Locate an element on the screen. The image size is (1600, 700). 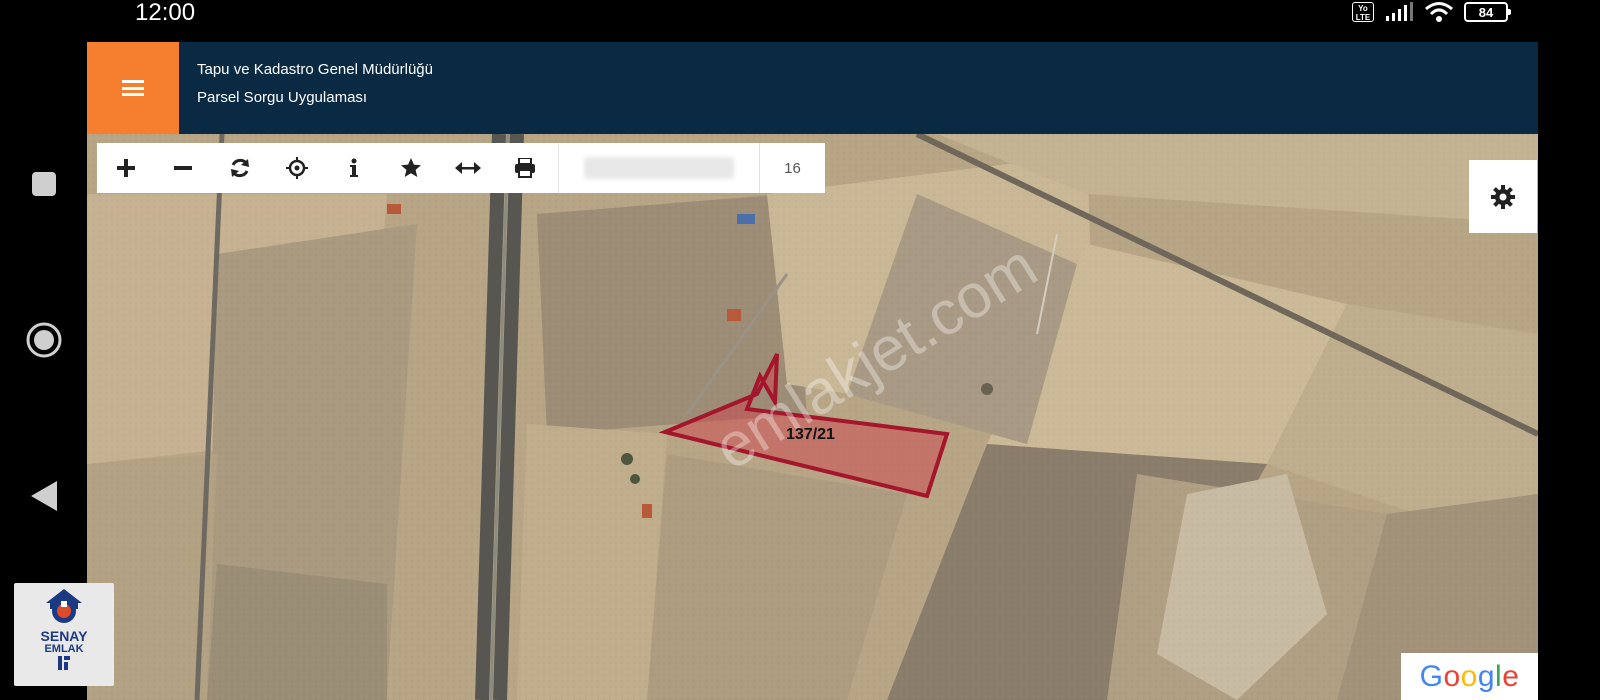
recents-button is located at coordinates (44, 184).